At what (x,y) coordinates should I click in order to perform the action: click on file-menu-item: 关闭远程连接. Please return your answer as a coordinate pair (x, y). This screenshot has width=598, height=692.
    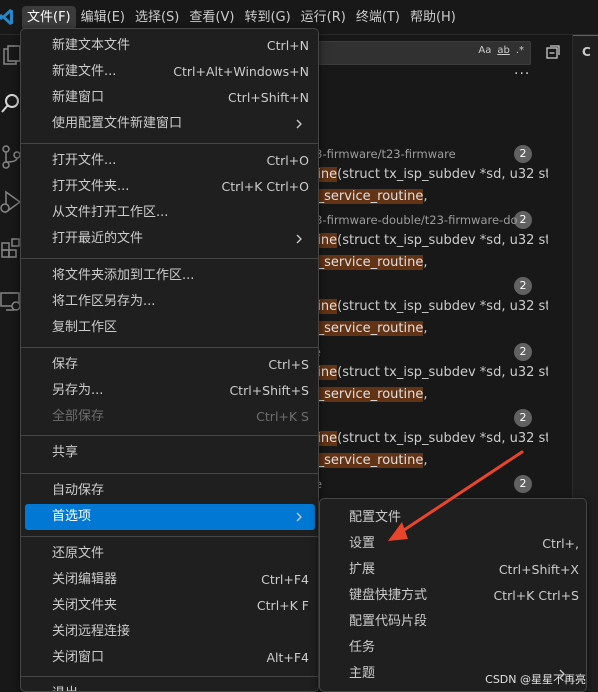
    Looking at the image, I should click on (170, 632).